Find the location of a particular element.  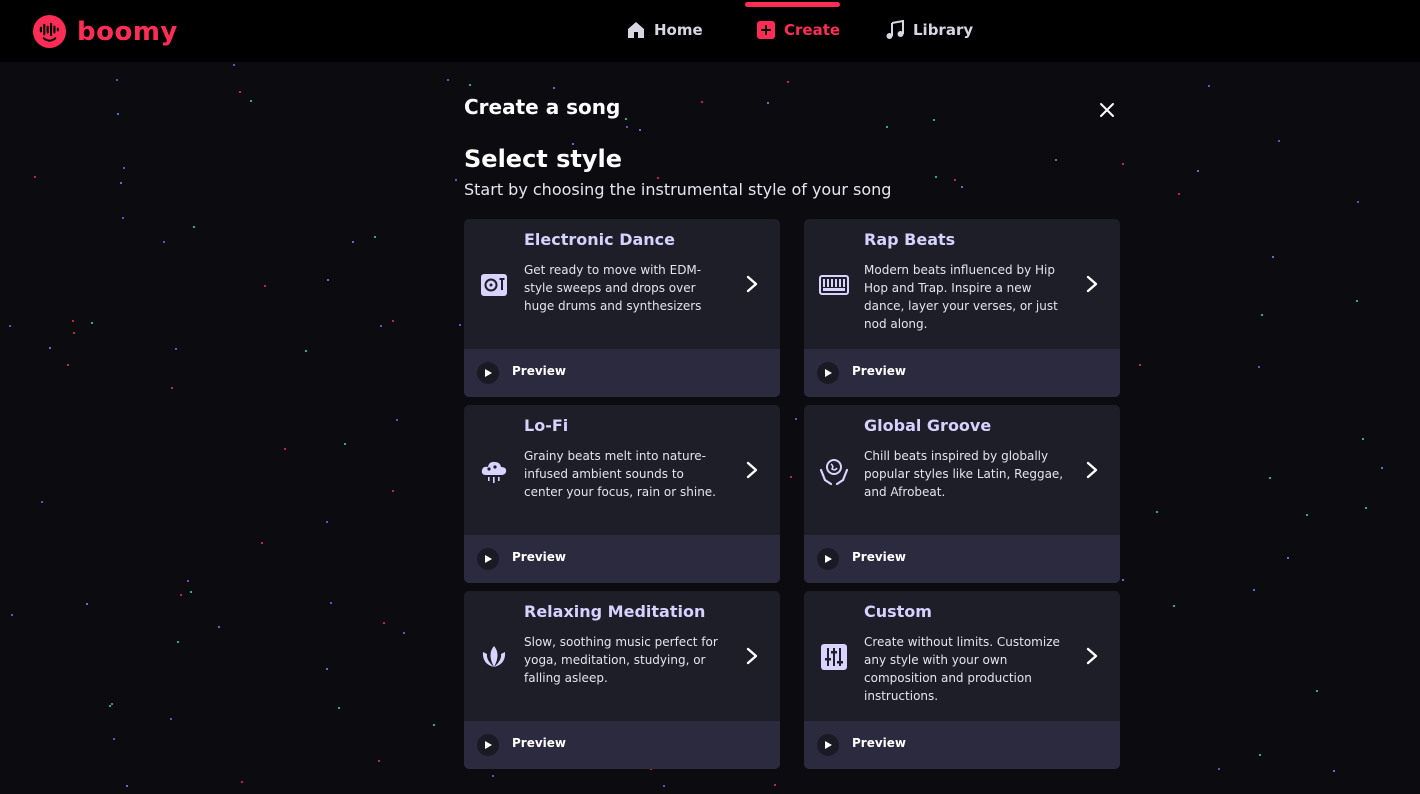

nav-library: Library is located at coordinates (929, 30).